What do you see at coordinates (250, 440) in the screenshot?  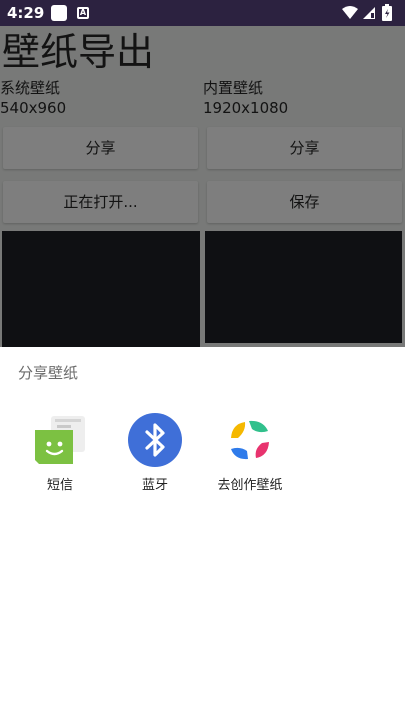 I see `wallpaper-creator-icon` at bounding box center [250, 440].